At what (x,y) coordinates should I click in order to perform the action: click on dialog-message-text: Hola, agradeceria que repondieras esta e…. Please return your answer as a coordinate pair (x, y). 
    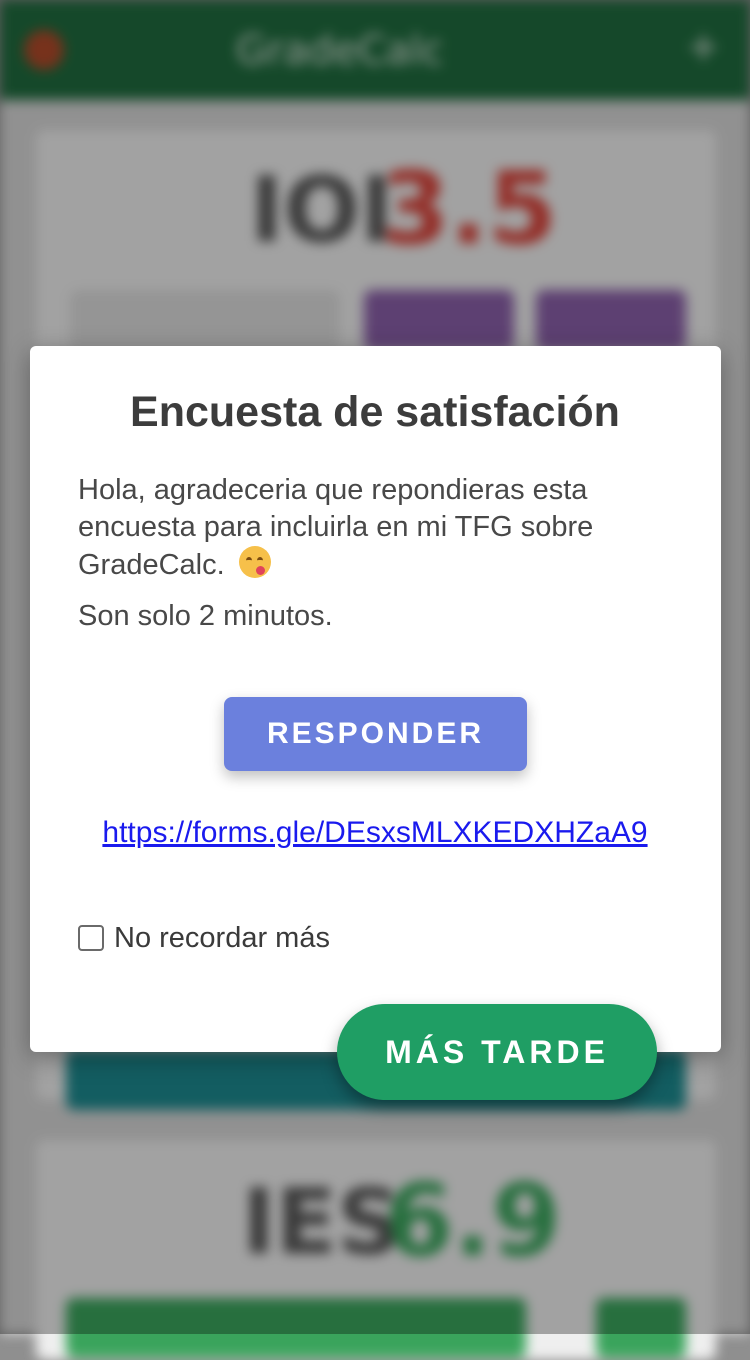
    Looking at the image, I should click on (336, 527).